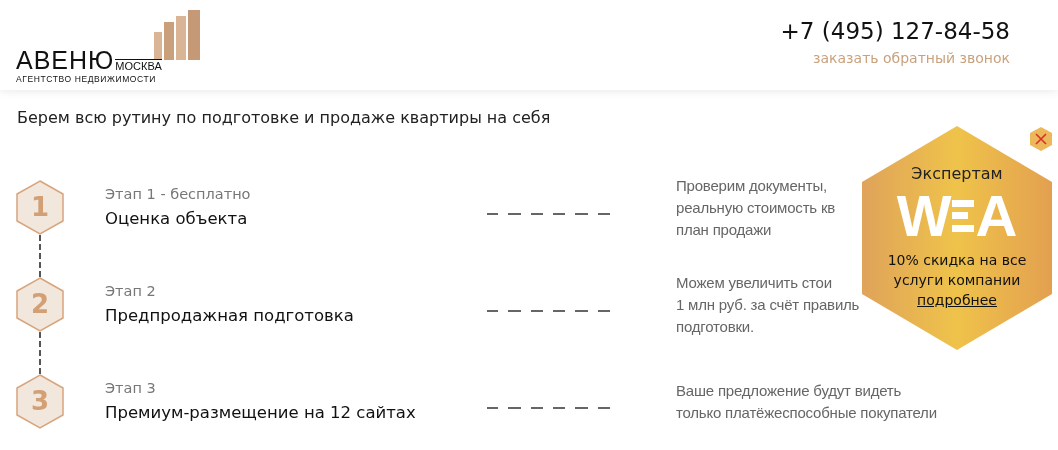  Describe the element at coordinates (230, 315) in the screenshot. I see `step-title: Предпродажная подготовка` at that location.